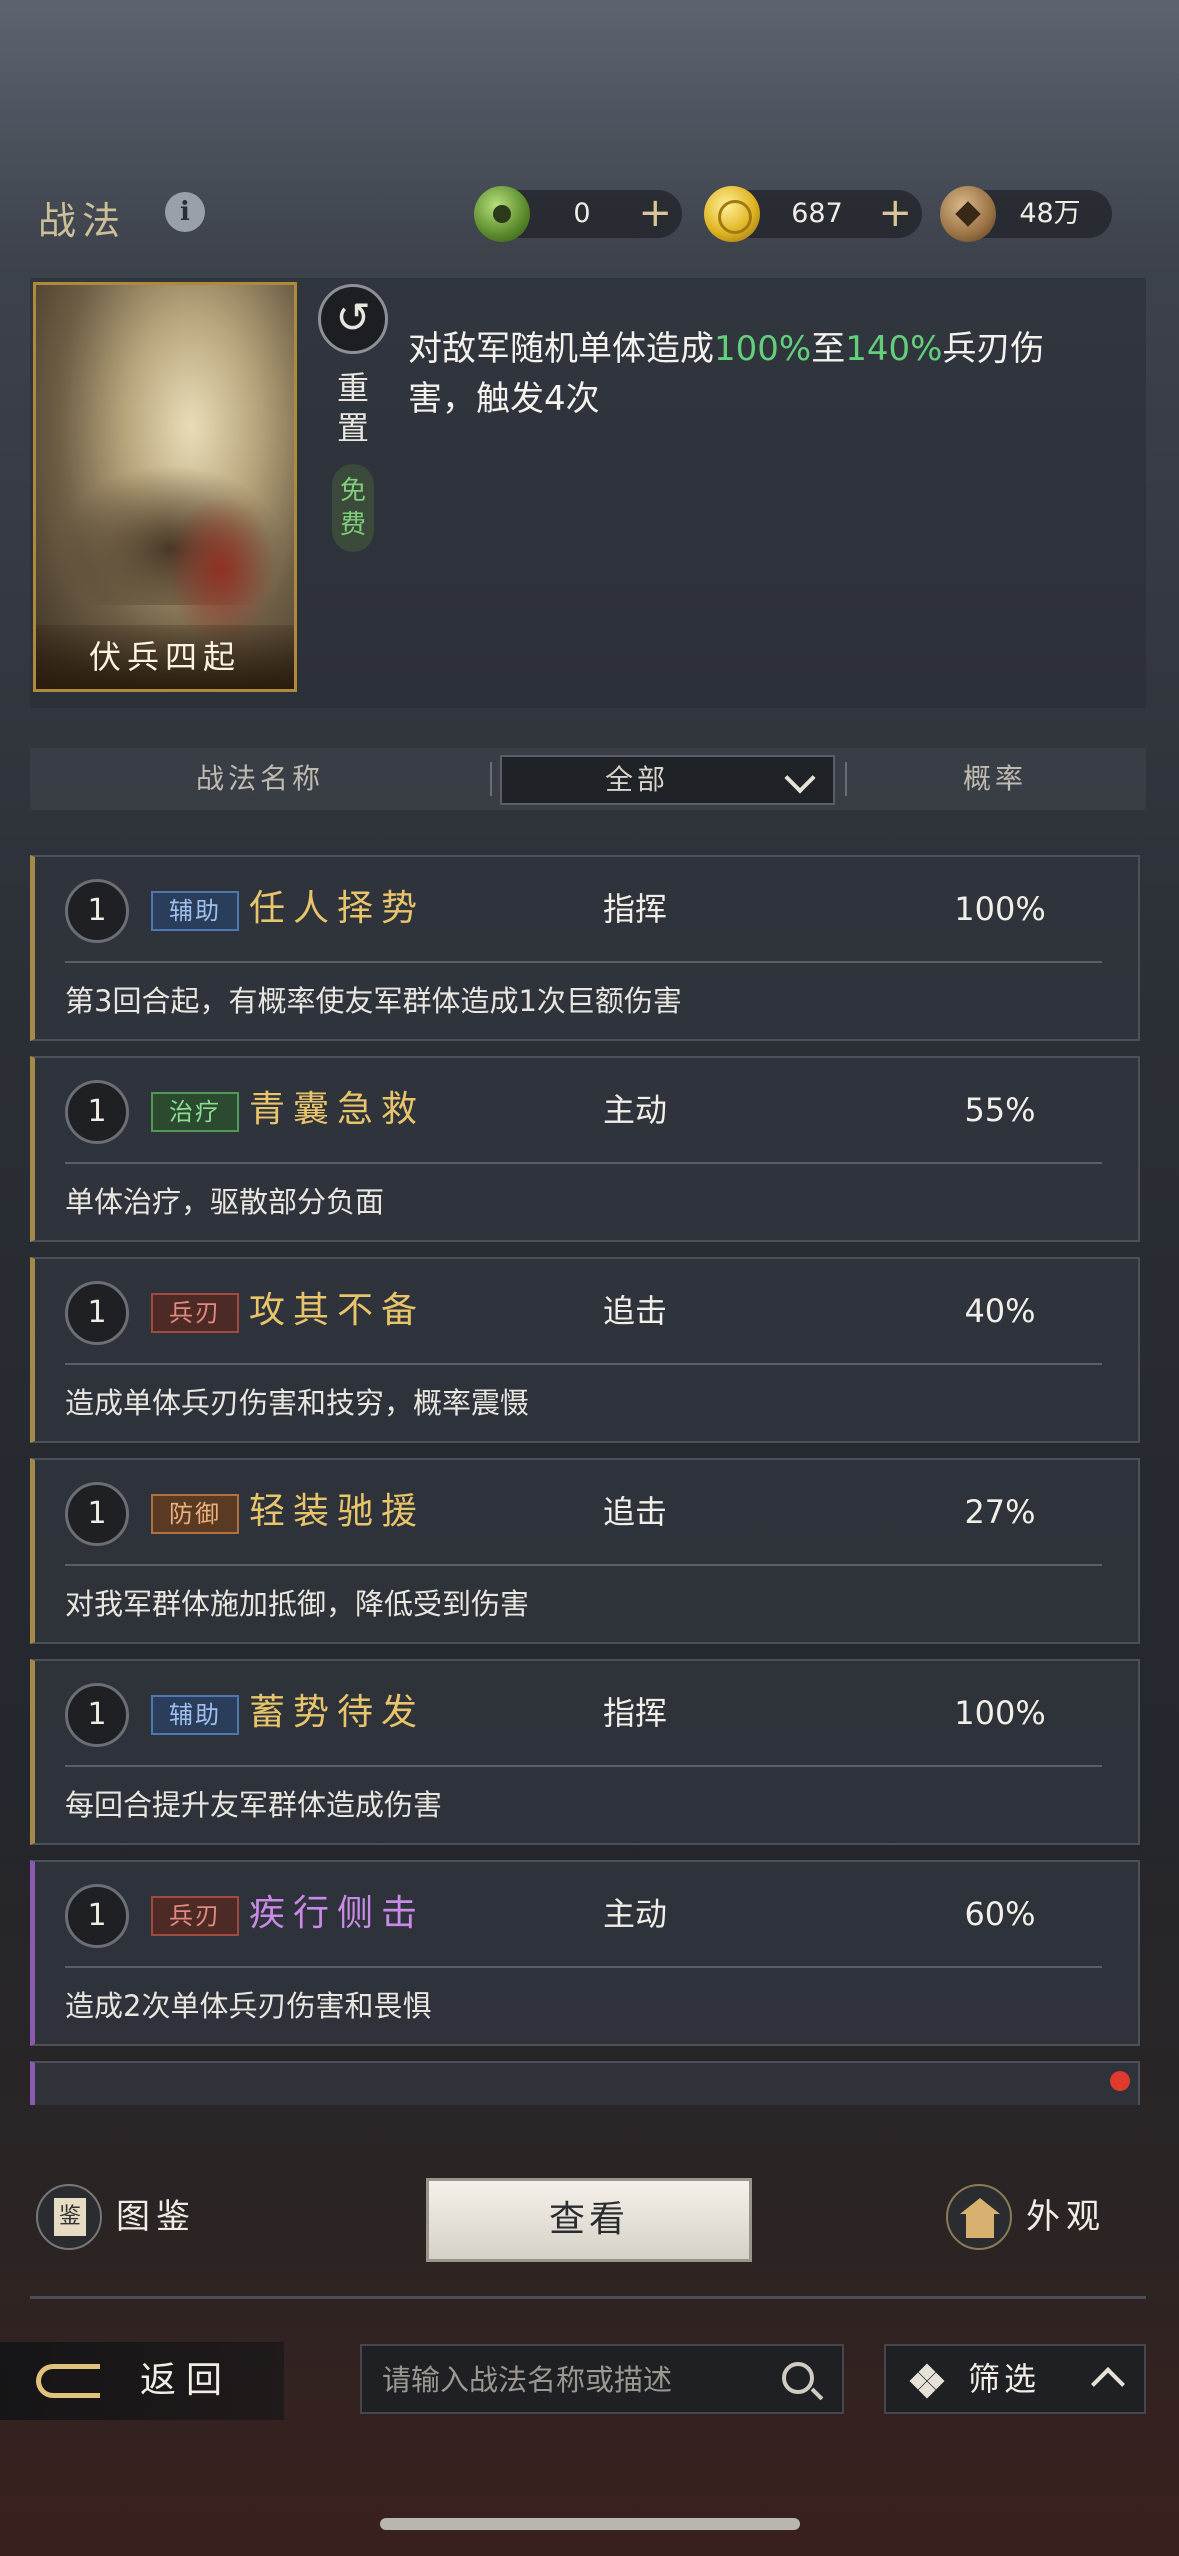 The height and width of the screenshot is (2556, 1179). Describe the element at coordinates (353, 508) in the screenshot. I see `free-badge: 免费` at that location.